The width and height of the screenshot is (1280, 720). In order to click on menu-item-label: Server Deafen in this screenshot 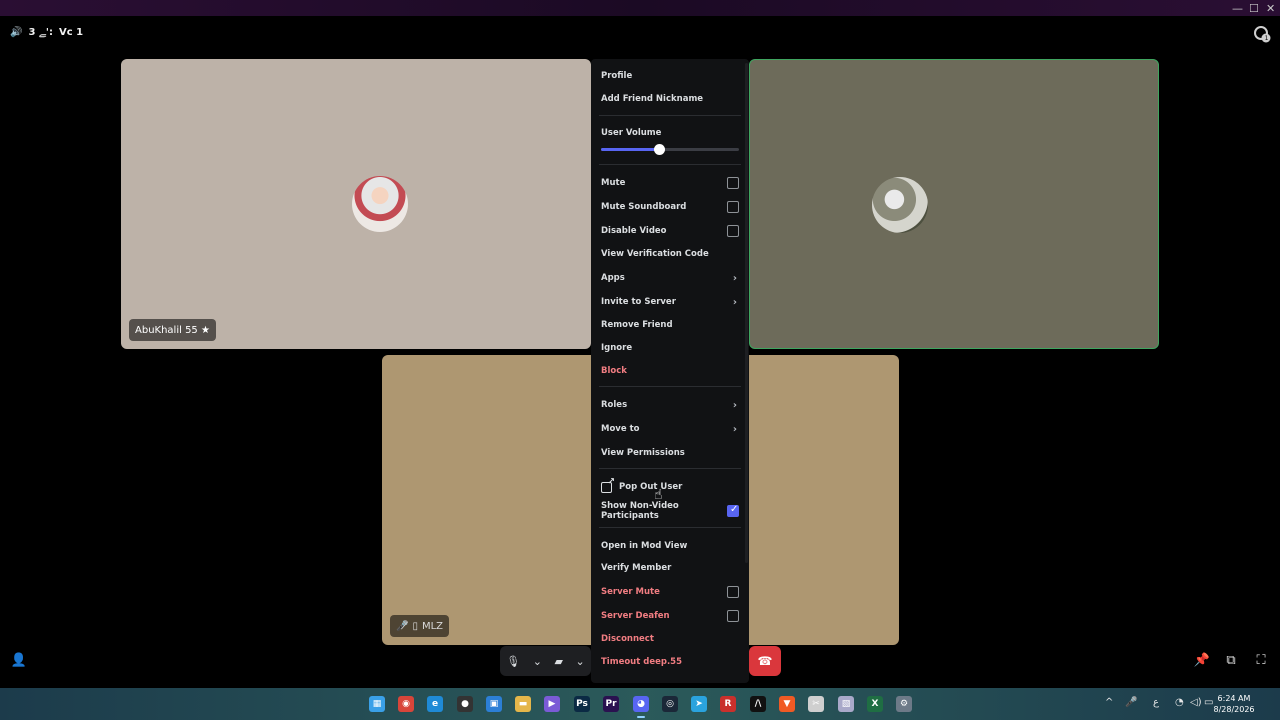, I will do `click(635, 616)`.